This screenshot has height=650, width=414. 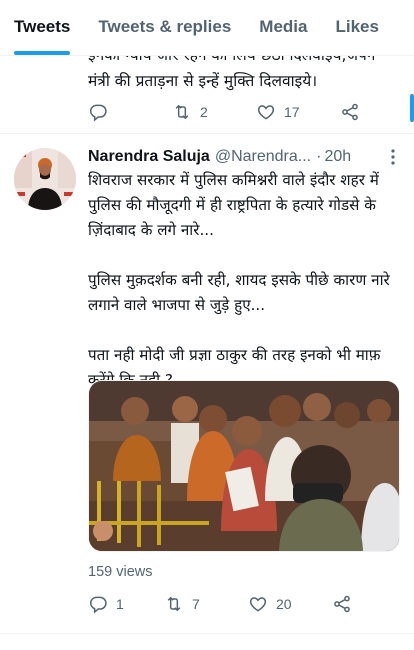 I want to click on like-button: 20, so click(x=290, y=604).